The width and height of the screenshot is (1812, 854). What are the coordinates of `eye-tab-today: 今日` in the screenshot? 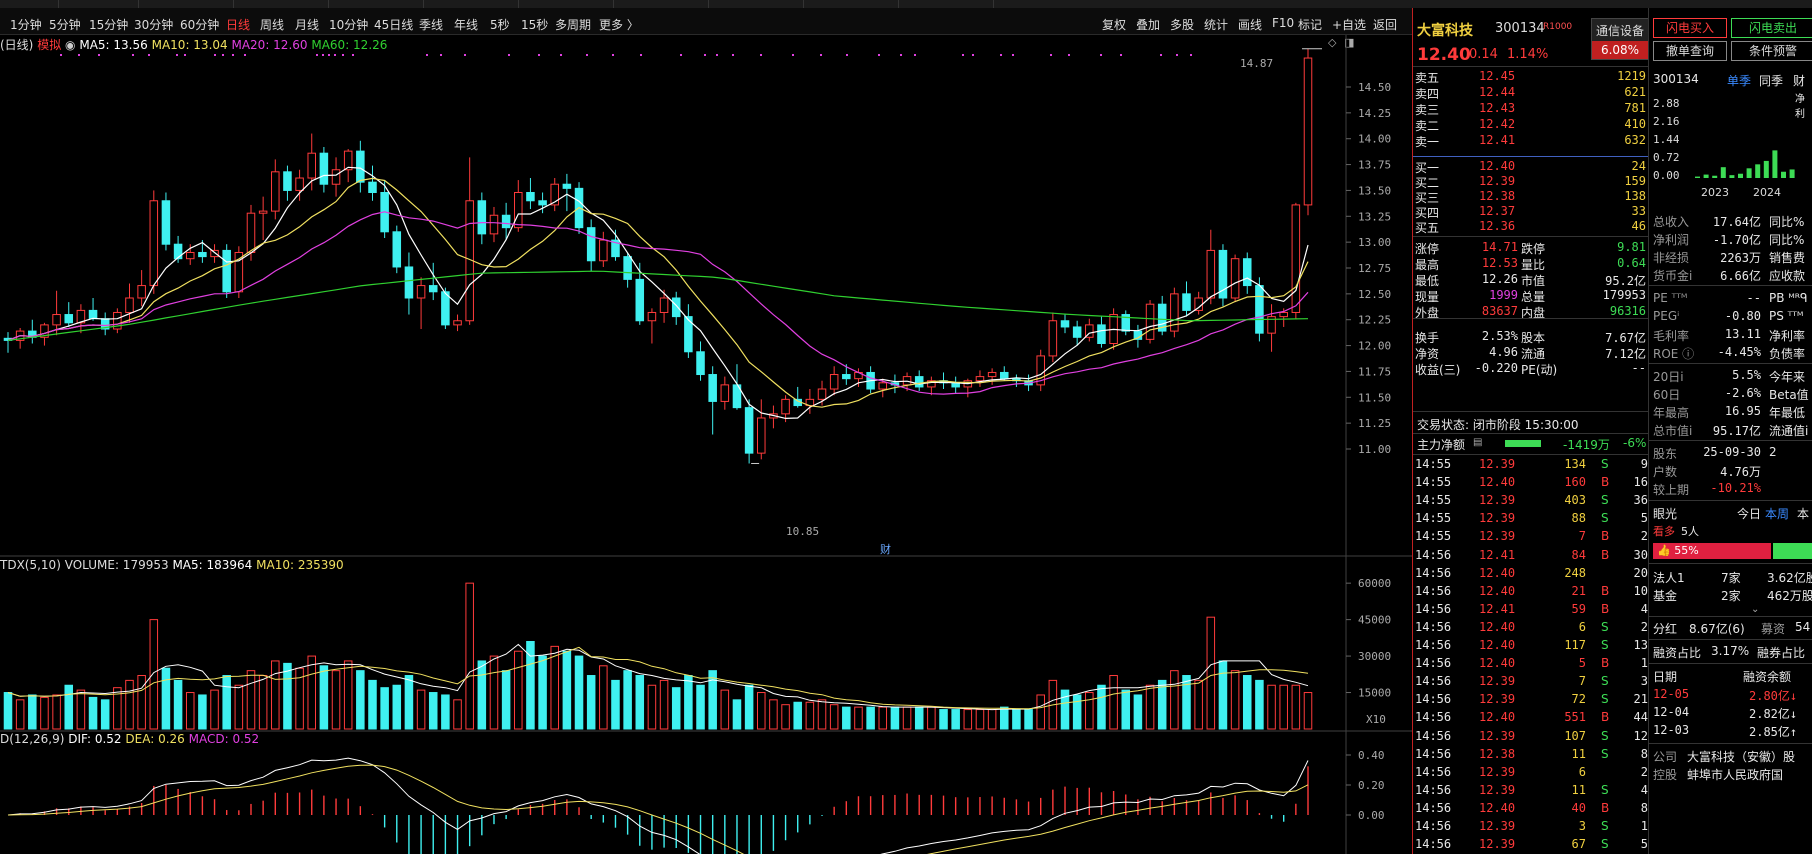 It's located at (1749, 513).